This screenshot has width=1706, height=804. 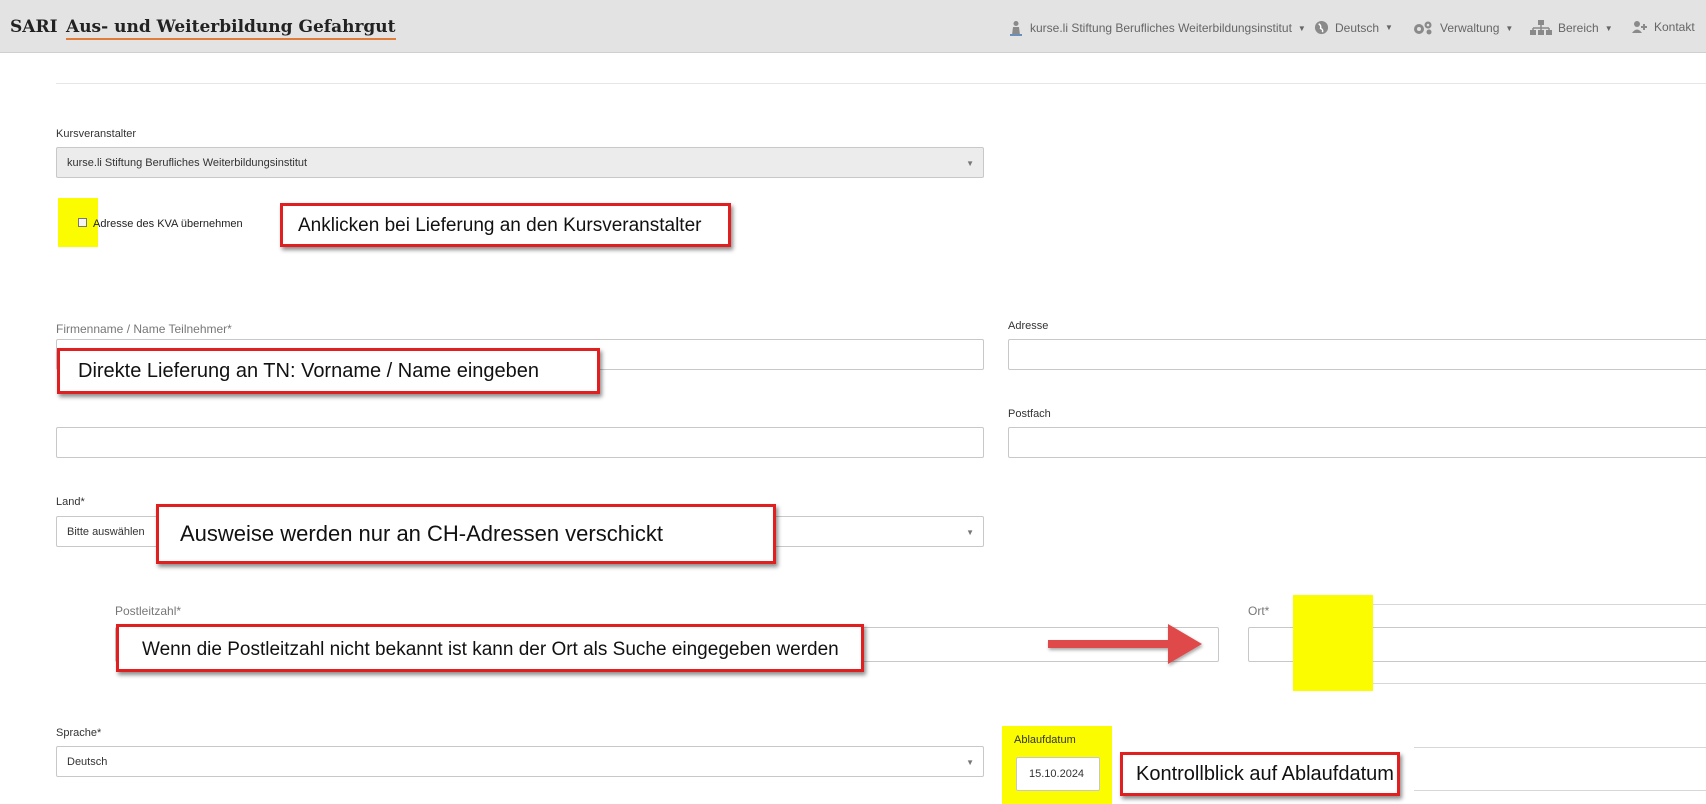 I want to click on ort-input-top-edge, so click(x=1539, y=604).